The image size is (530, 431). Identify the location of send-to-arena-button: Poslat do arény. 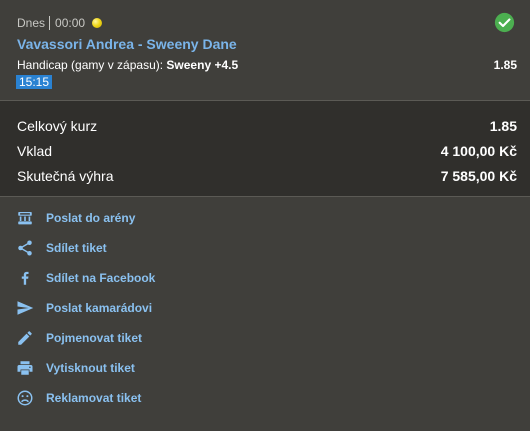
(75, 218).